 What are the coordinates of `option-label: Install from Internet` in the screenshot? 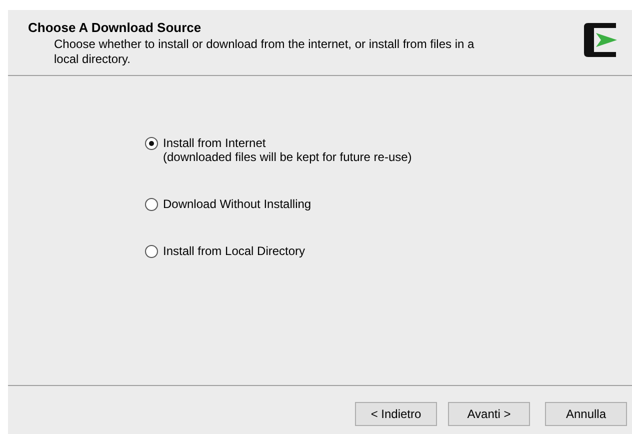 It's located at (215, 143).